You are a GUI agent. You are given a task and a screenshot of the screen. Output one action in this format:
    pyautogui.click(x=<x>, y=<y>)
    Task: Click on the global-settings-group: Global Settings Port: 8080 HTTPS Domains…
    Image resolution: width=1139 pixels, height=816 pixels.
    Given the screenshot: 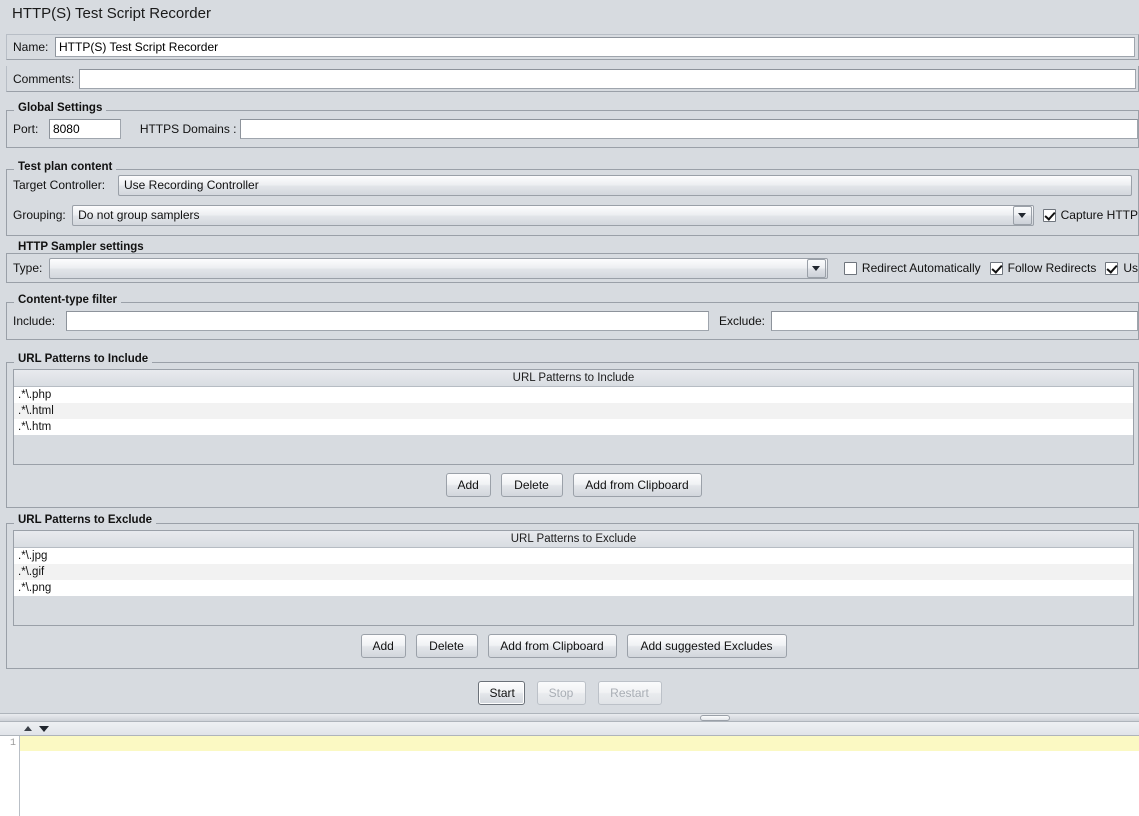 What is the action you would take?
    pyautogui.click(x=572, y=125)
    